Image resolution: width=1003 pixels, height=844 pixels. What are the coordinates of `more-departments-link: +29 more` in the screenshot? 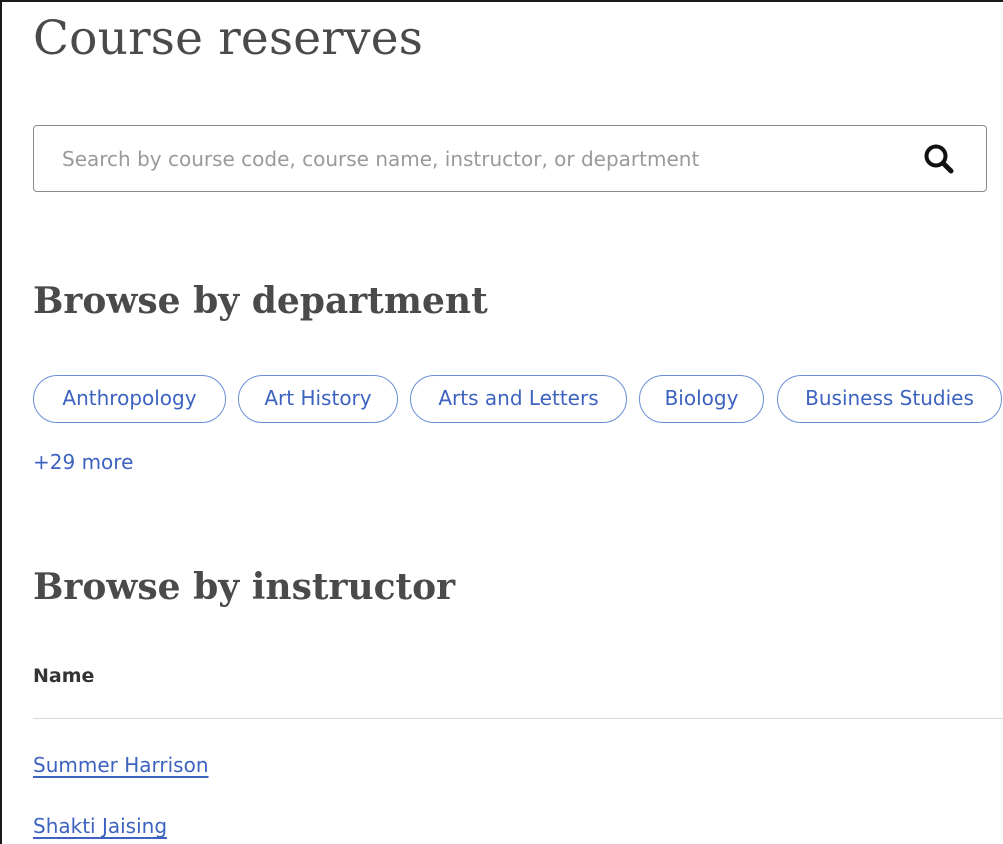 It's located at (83, 462).